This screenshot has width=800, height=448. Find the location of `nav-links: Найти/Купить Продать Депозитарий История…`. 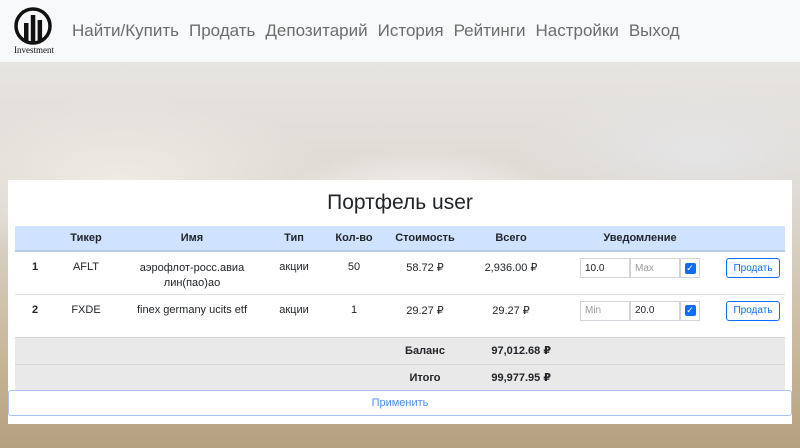

nav-links: Найти/Купить Продать Депозитарий История… is located at coordinates (376, 31).